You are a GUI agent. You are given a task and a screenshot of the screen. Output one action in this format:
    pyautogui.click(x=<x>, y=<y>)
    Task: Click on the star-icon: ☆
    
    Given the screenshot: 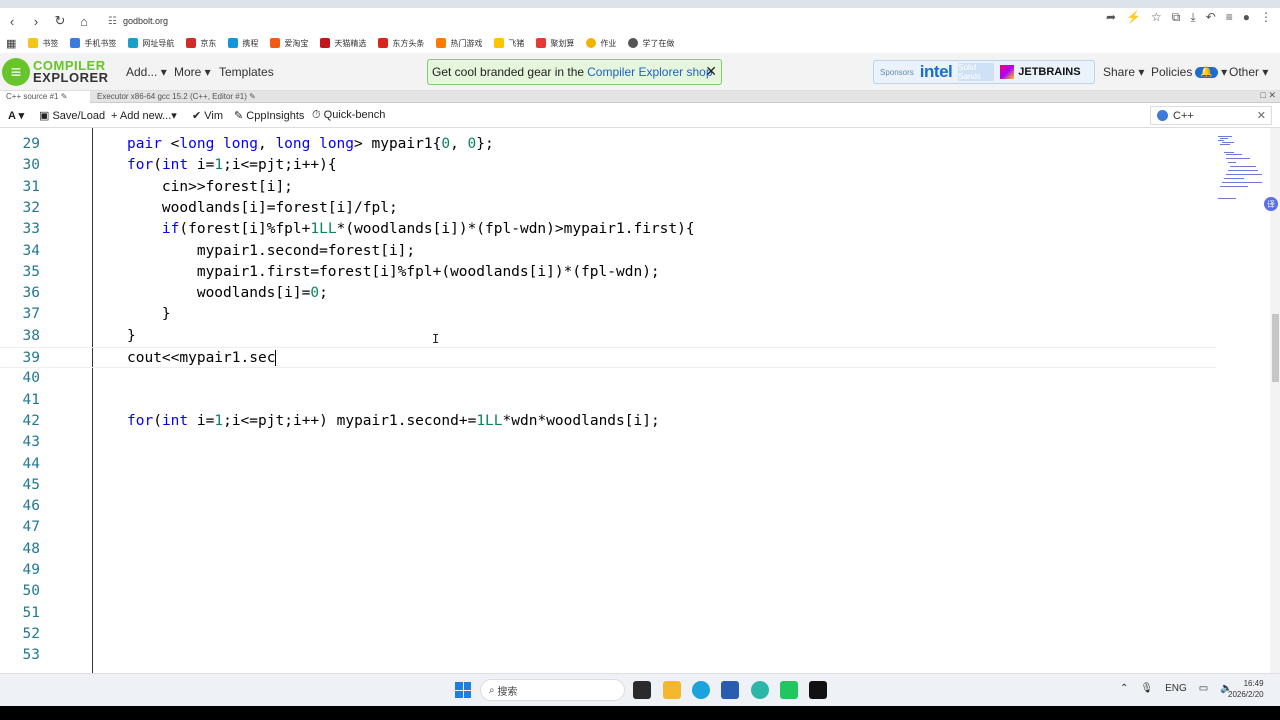 What is the action you would take?
    pyautogui.click(x=1156, y=17)
    